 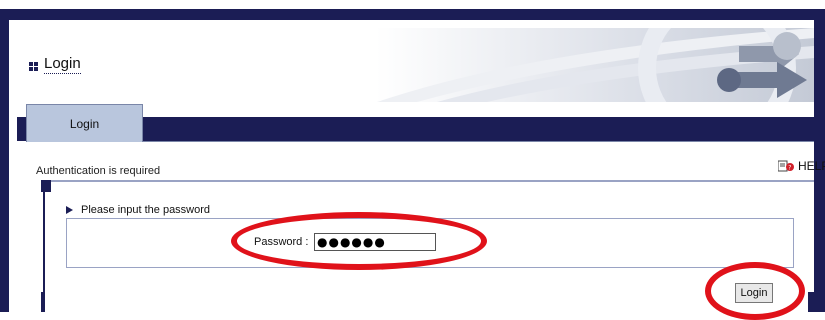 What do you see at coordinates (62, 64) in the screenshot?
I see `page-title: Login` at bounding box center [62, 64].